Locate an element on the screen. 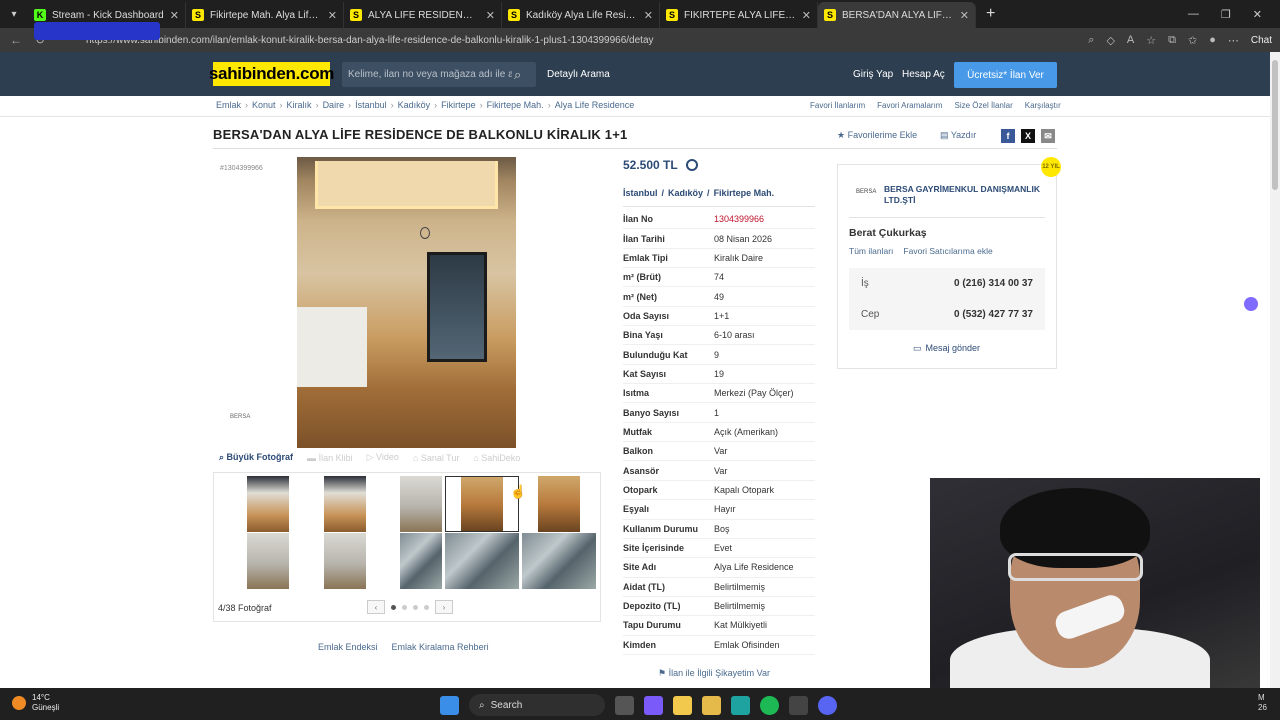 This screenshot has width=1280, height=720. copilot-chat-button: Chat is located at coordinates (1261, 40).